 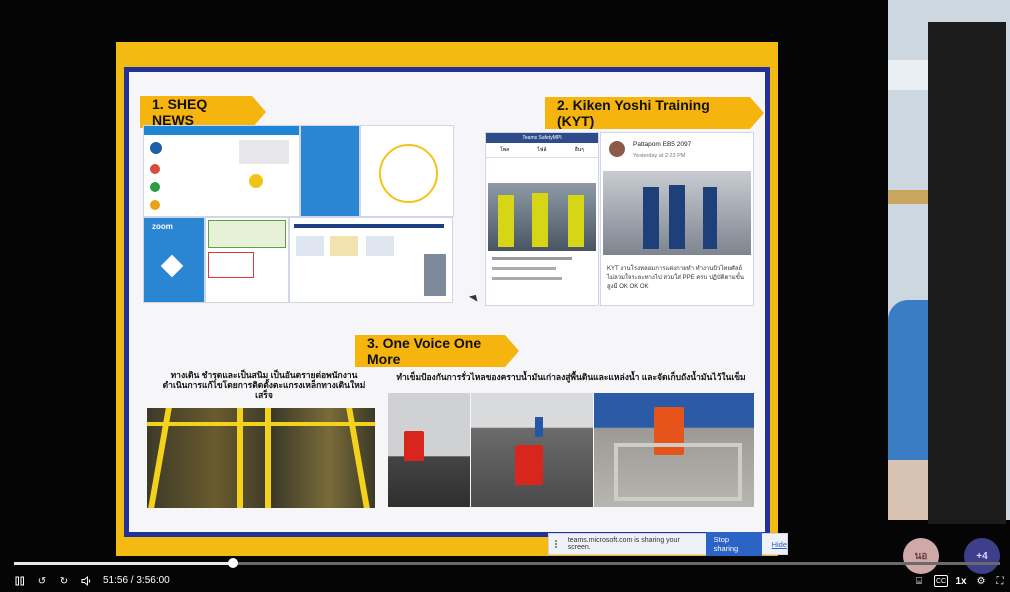 What do you see at coordinates (941, 581) in the screenshot?
I see `captions-button: CC` at bounding box center [941, 581].